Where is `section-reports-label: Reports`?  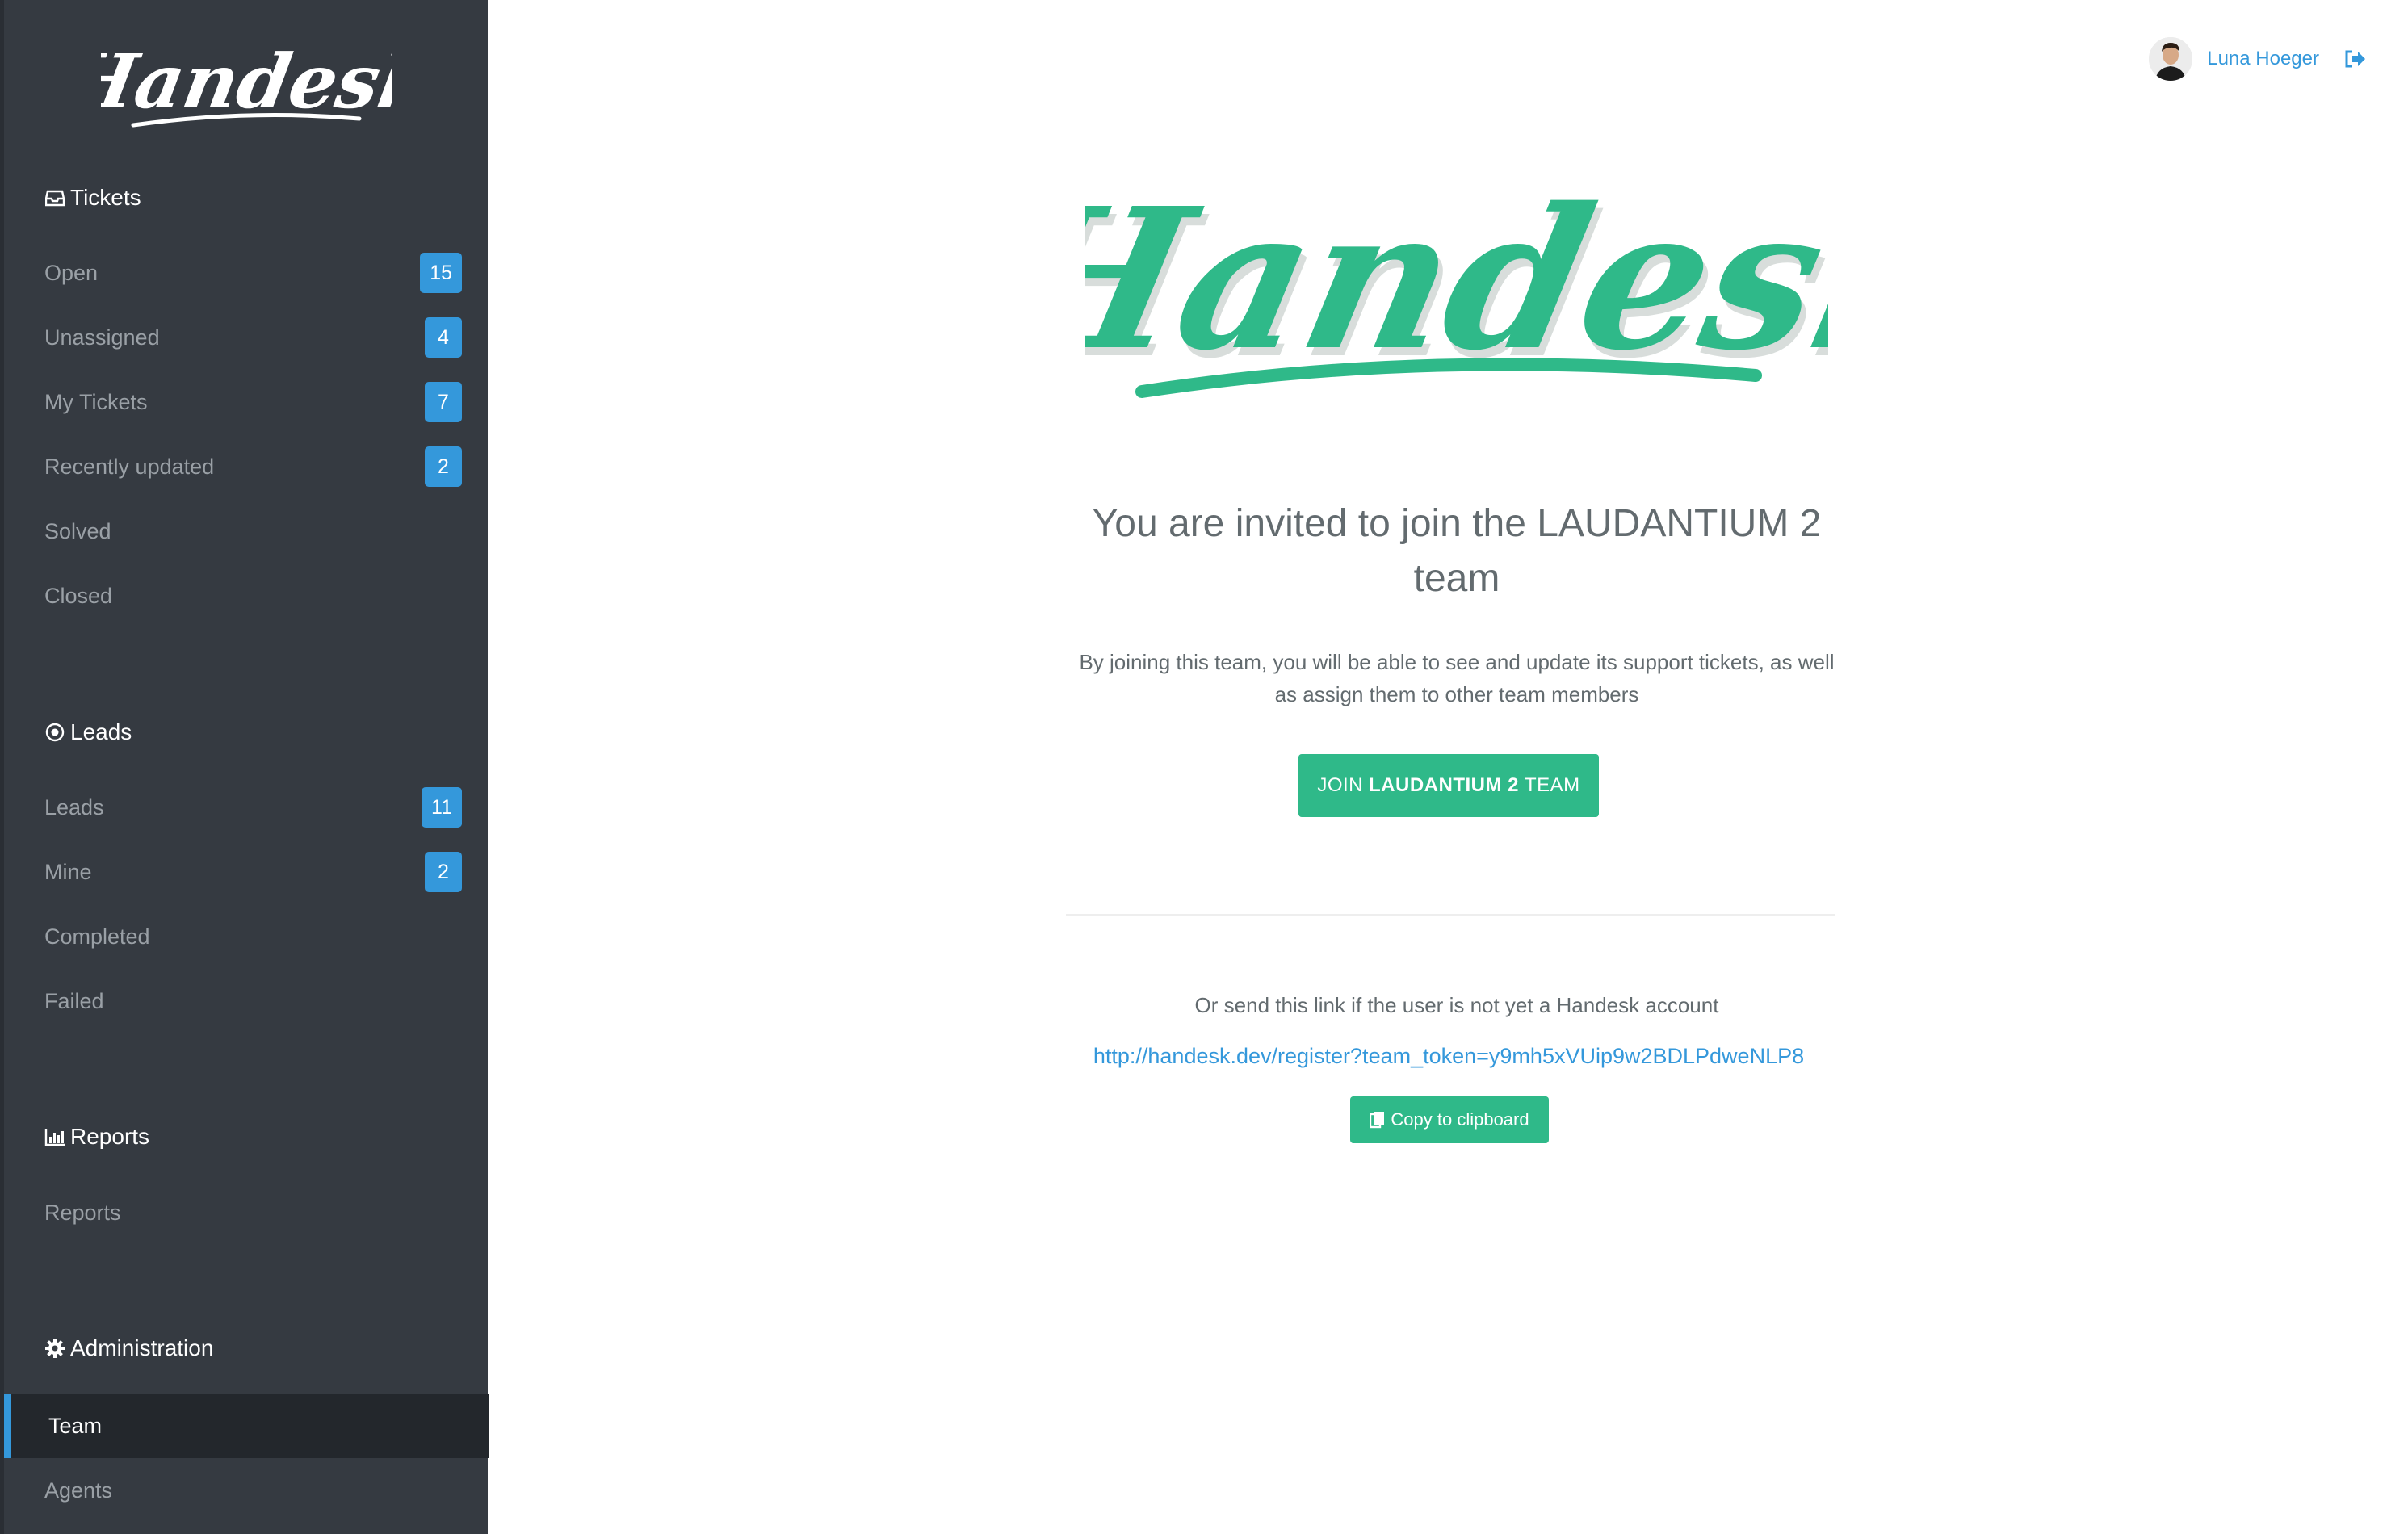 section-reports-label: Reports is located at coordinates (110, 1136).